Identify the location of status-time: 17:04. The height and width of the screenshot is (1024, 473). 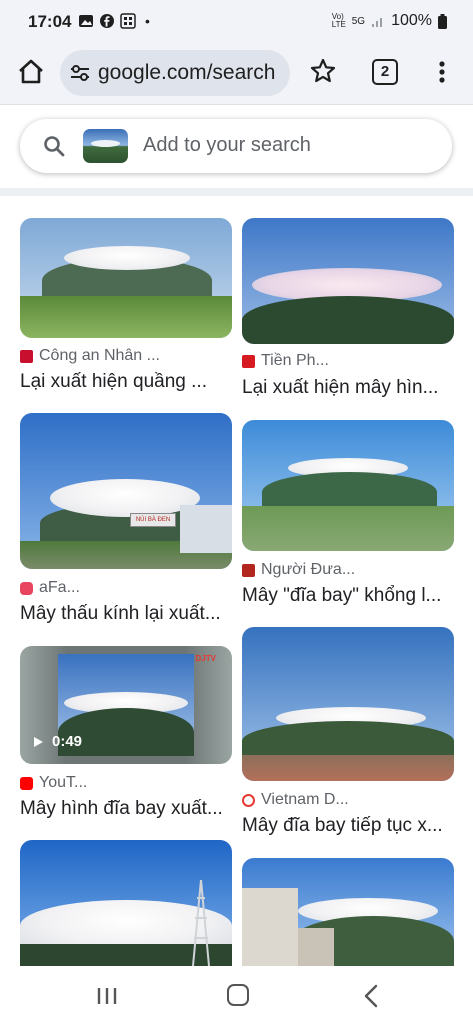
(50, 21).